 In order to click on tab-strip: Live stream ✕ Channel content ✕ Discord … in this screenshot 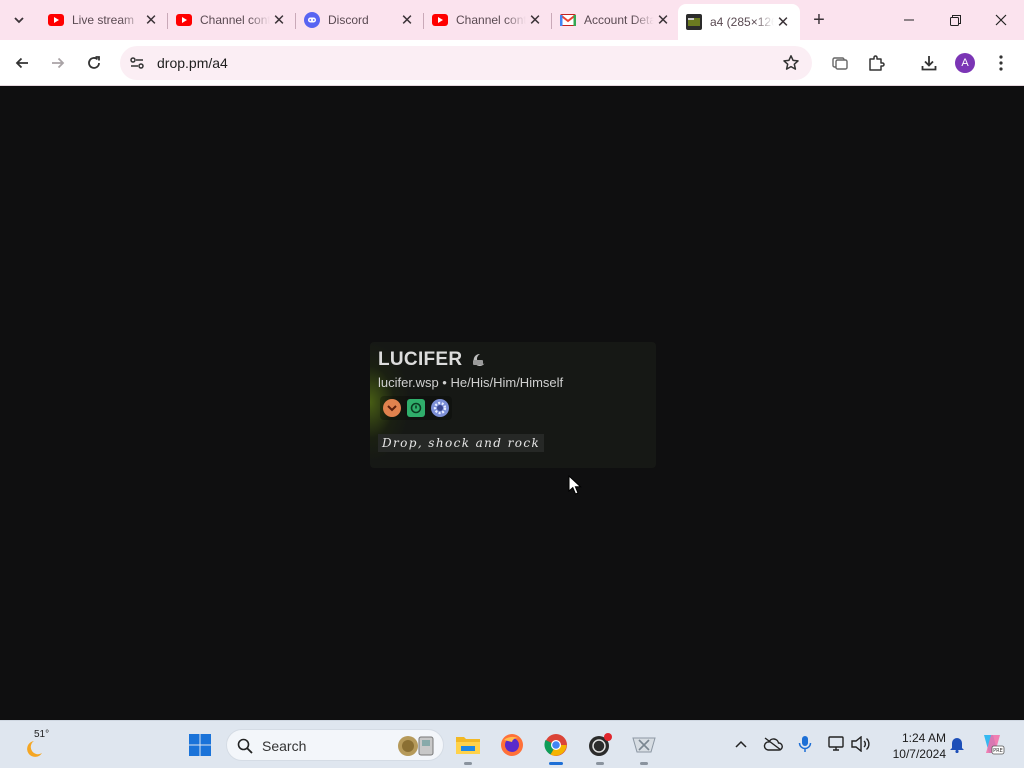, I will do `click(512, 20)`.